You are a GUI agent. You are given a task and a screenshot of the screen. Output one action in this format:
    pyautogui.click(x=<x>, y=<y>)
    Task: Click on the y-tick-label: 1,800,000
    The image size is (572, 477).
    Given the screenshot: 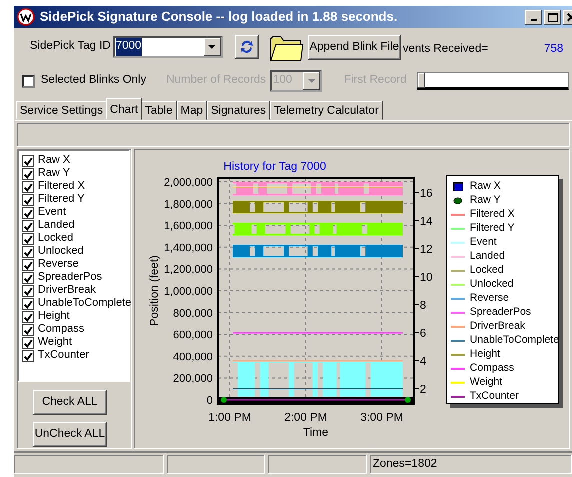 What is the action you would take?
    pyautogui.click(x=188, y=204)
    